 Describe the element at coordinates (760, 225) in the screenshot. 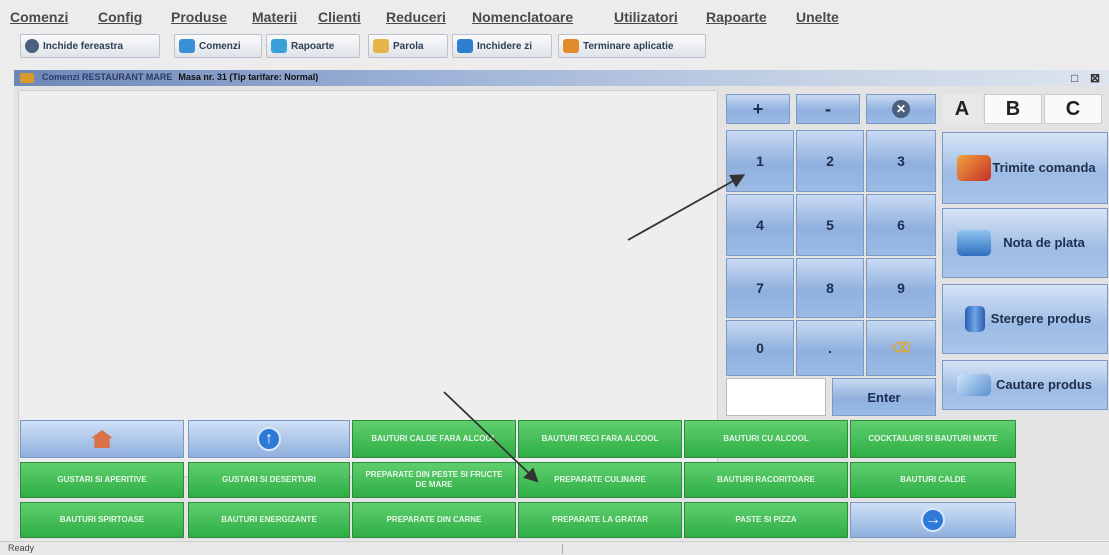

I see `digit-4-button: 4` at that location.